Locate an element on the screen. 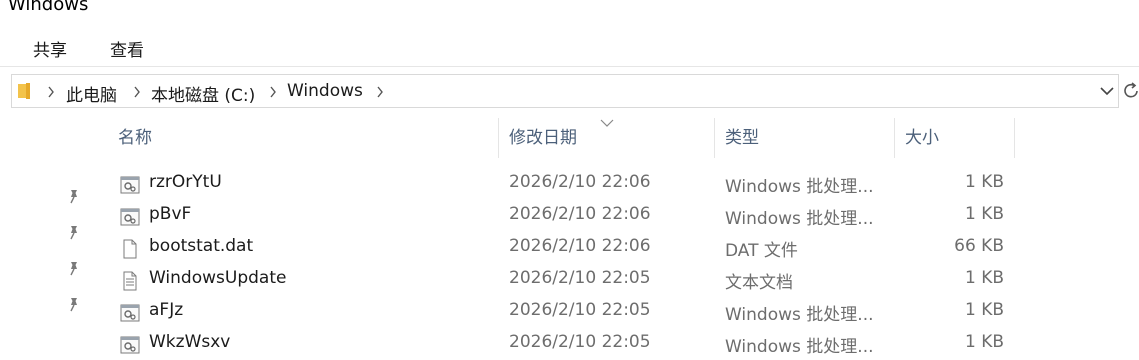 The width and height of the screenshot is (1139, 360). file-name: aFJz is located at coordinates (166, 310).